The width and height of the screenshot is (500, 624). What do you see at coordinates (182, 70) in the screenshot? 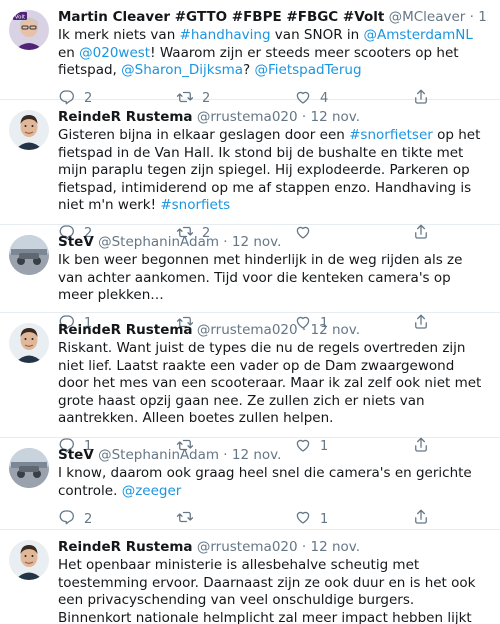
I see `mention-link: @Sharon_Dijksma` at bounding box center [182, 70].